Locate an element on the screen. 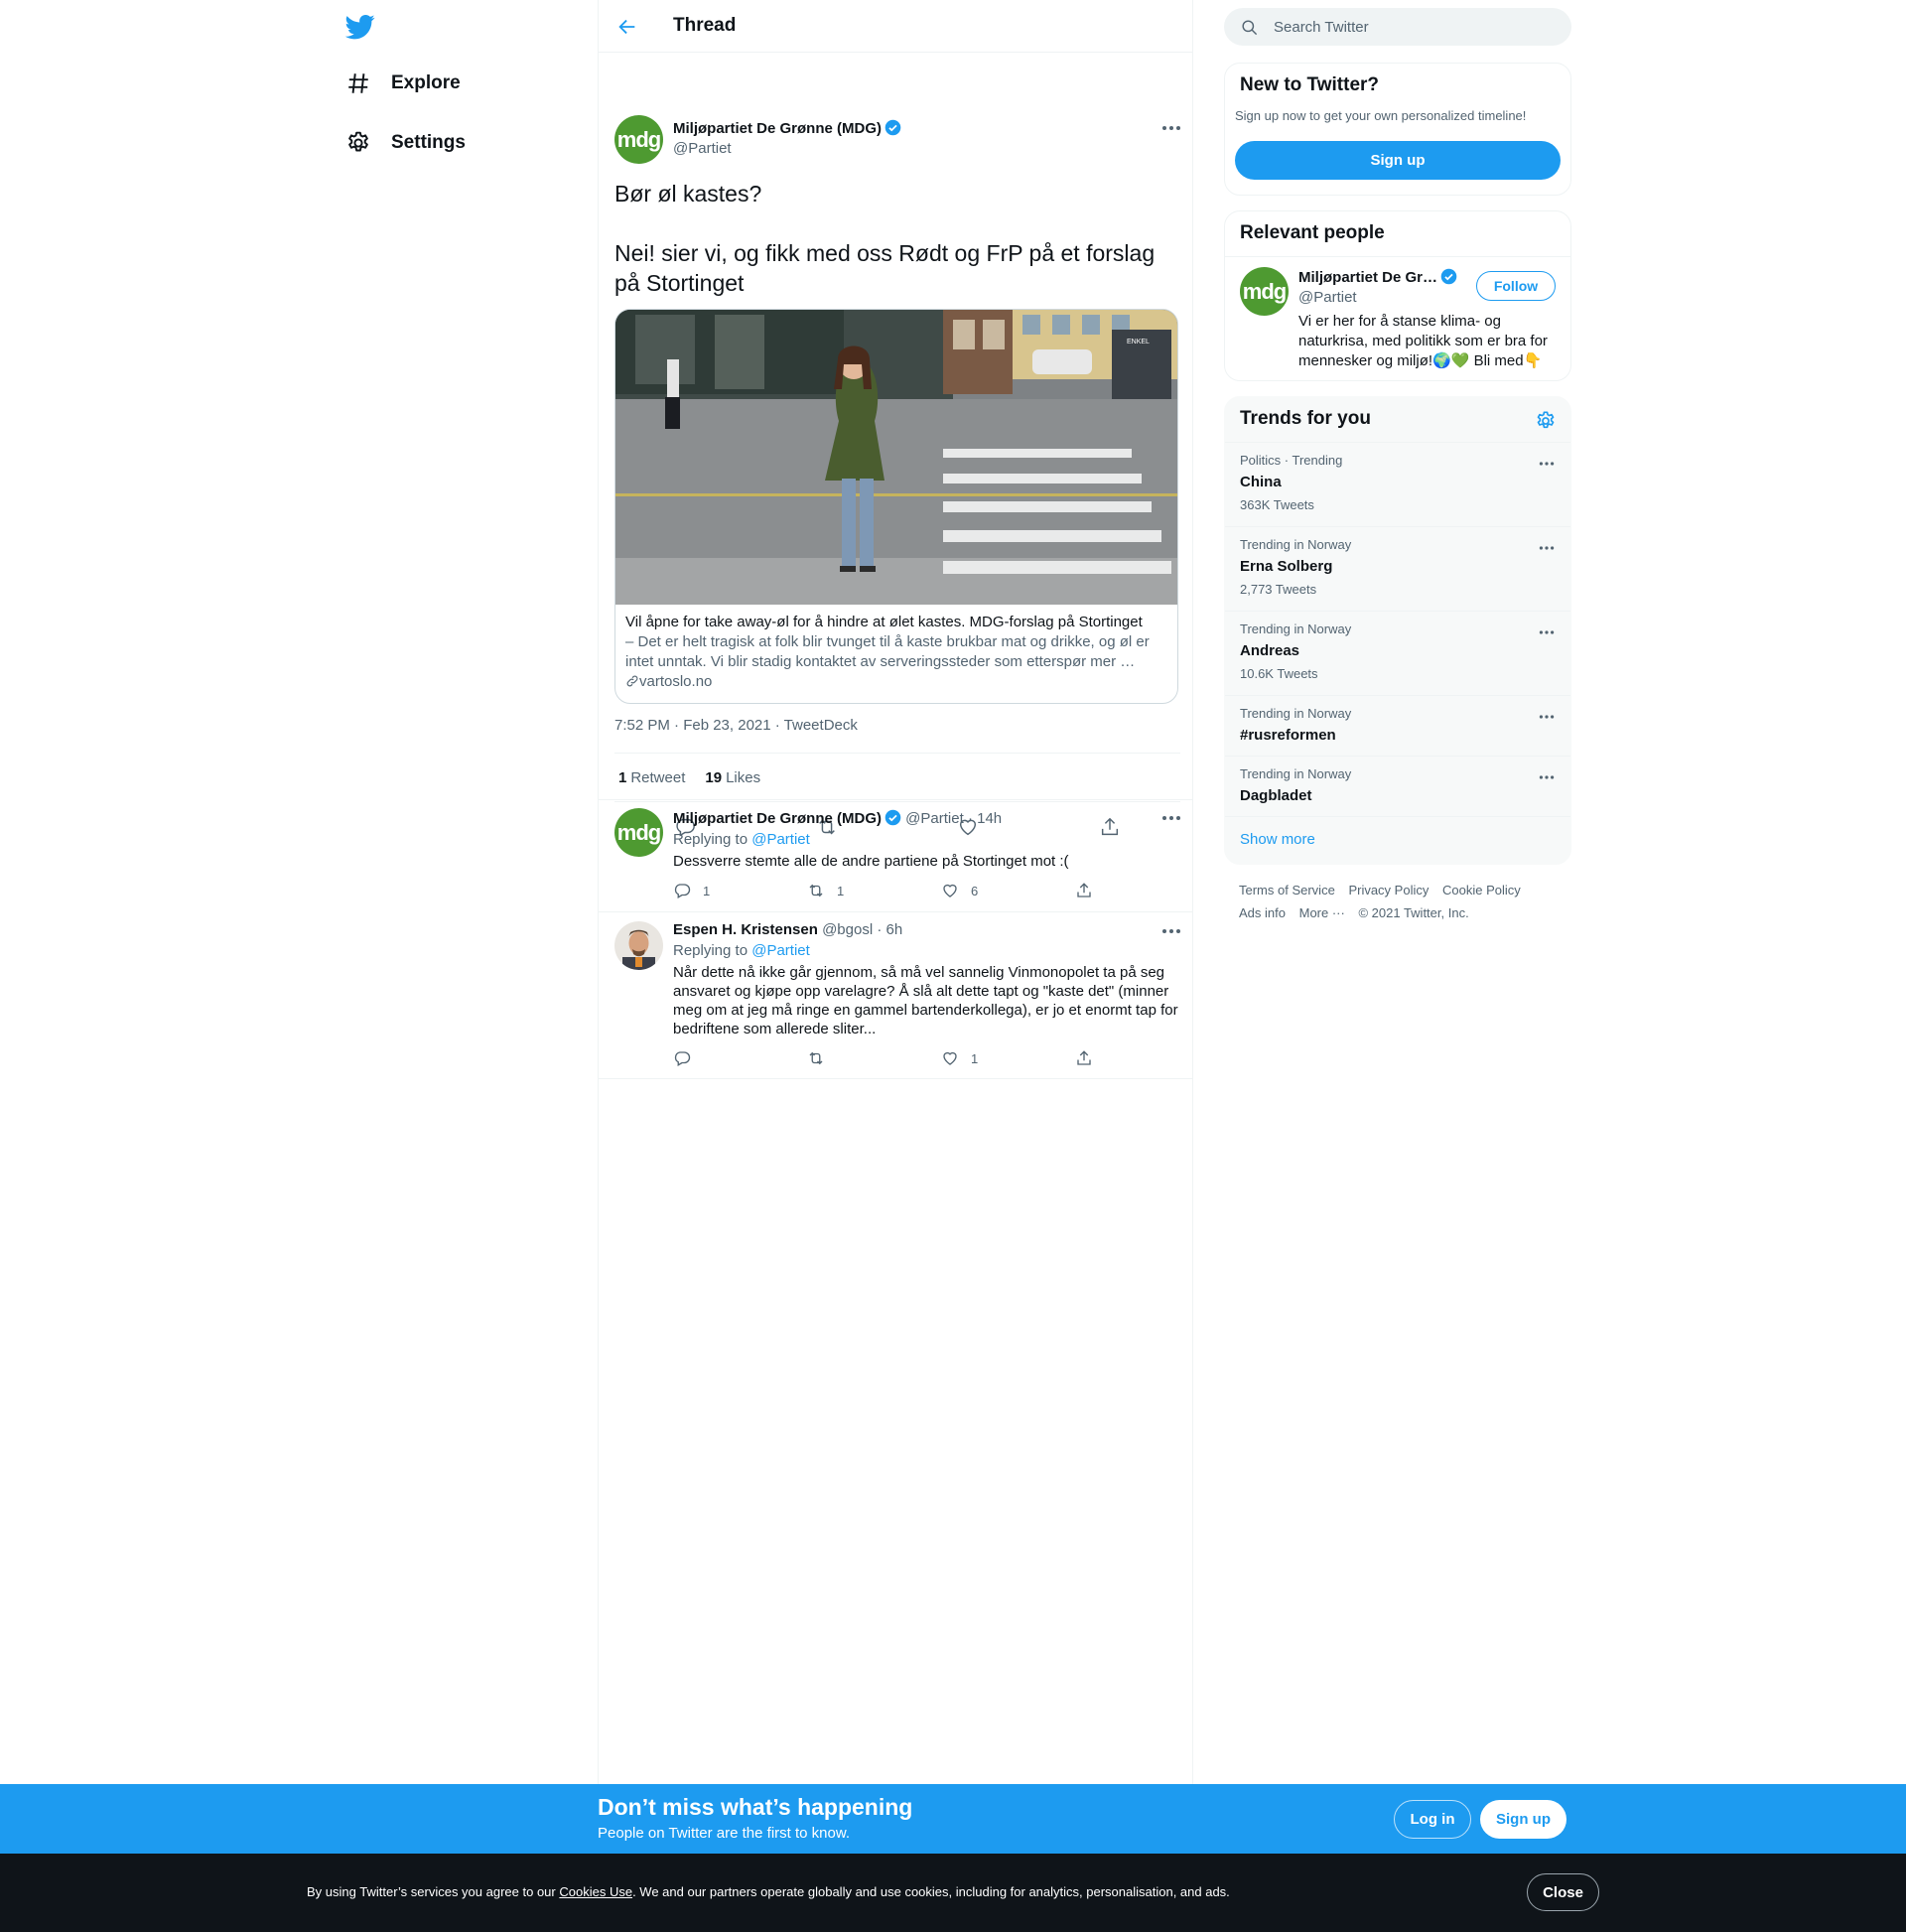  twitter-logo-icon is located at coordinates (360, 27).